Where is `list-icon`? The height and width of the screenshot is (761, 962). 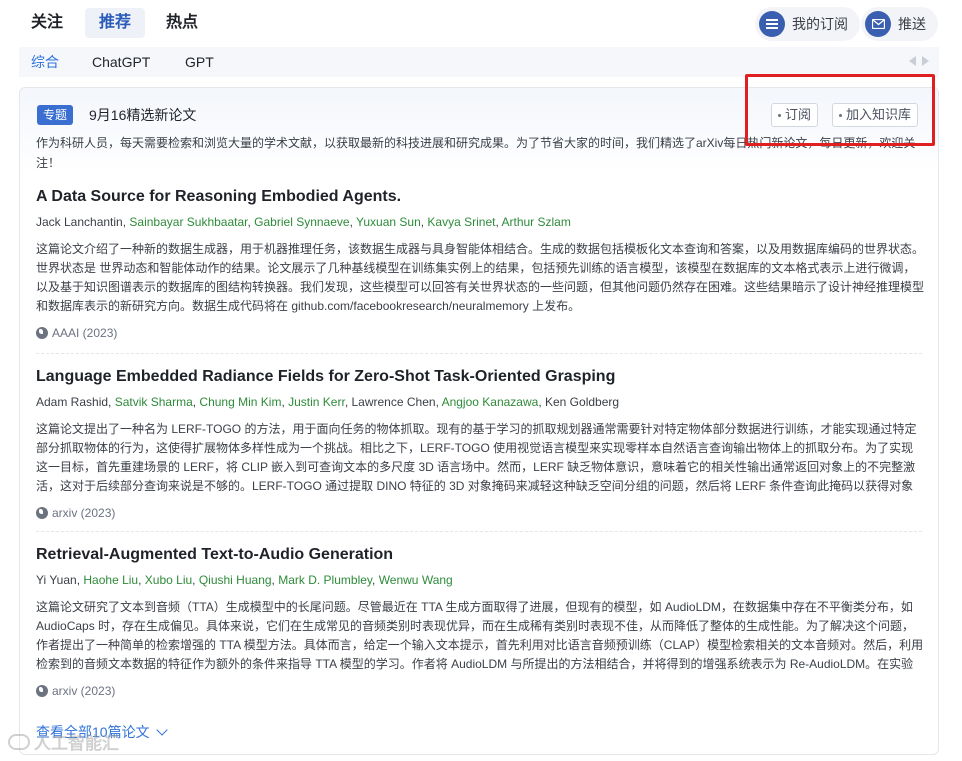 list-icon is located at coordinates (772, 24).